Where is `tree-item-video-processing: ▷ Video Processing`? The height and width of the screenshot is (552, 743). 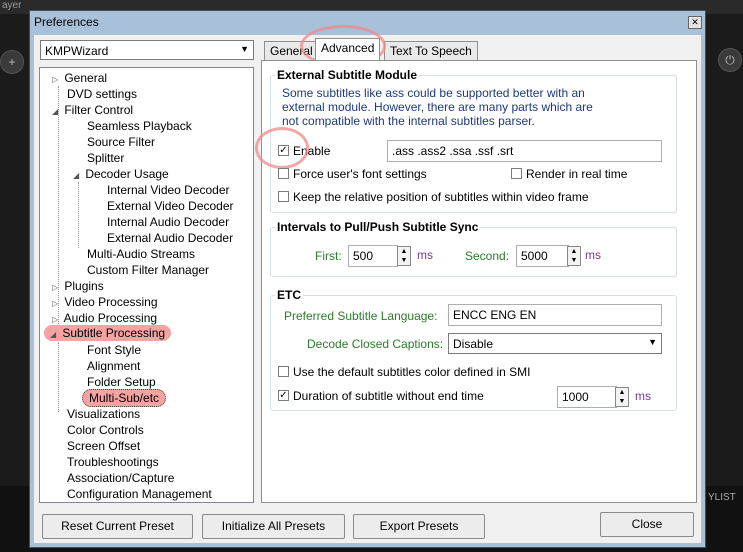
tree-item-video-processing: ▷ Video Processing is located at coordinates (105, 302).